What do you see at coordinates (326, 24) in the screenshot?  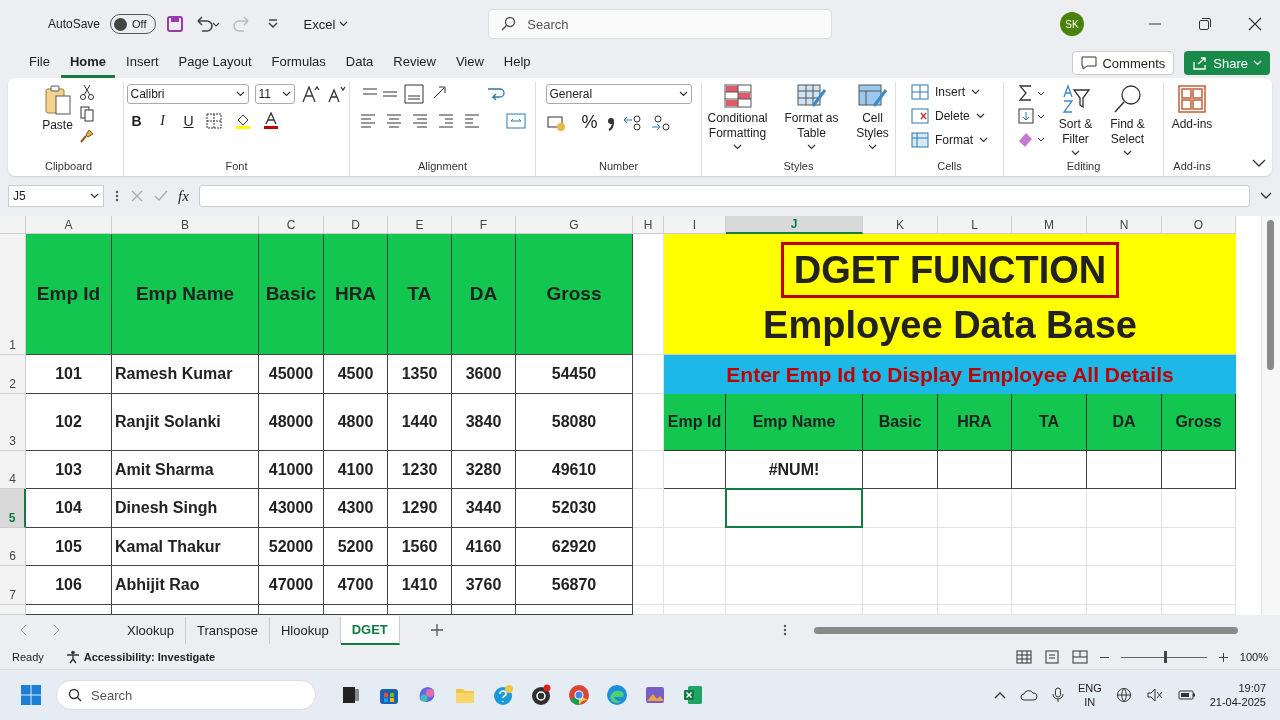 I see `app-menu: Excel` at bounding box center [326, 24].